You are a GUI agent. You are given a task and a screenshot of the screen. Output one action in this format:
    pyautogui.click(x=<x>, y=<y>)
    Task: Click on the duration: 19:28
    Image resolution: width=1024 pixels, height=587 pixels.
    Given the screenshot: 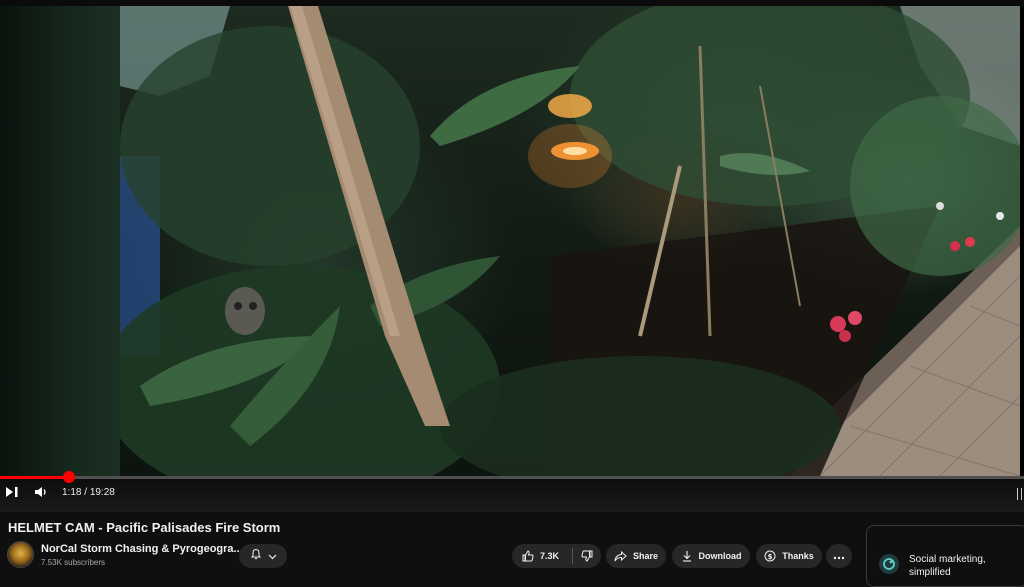 What is the action you would take?
    pyautogui.click(x=102, y=492)
    